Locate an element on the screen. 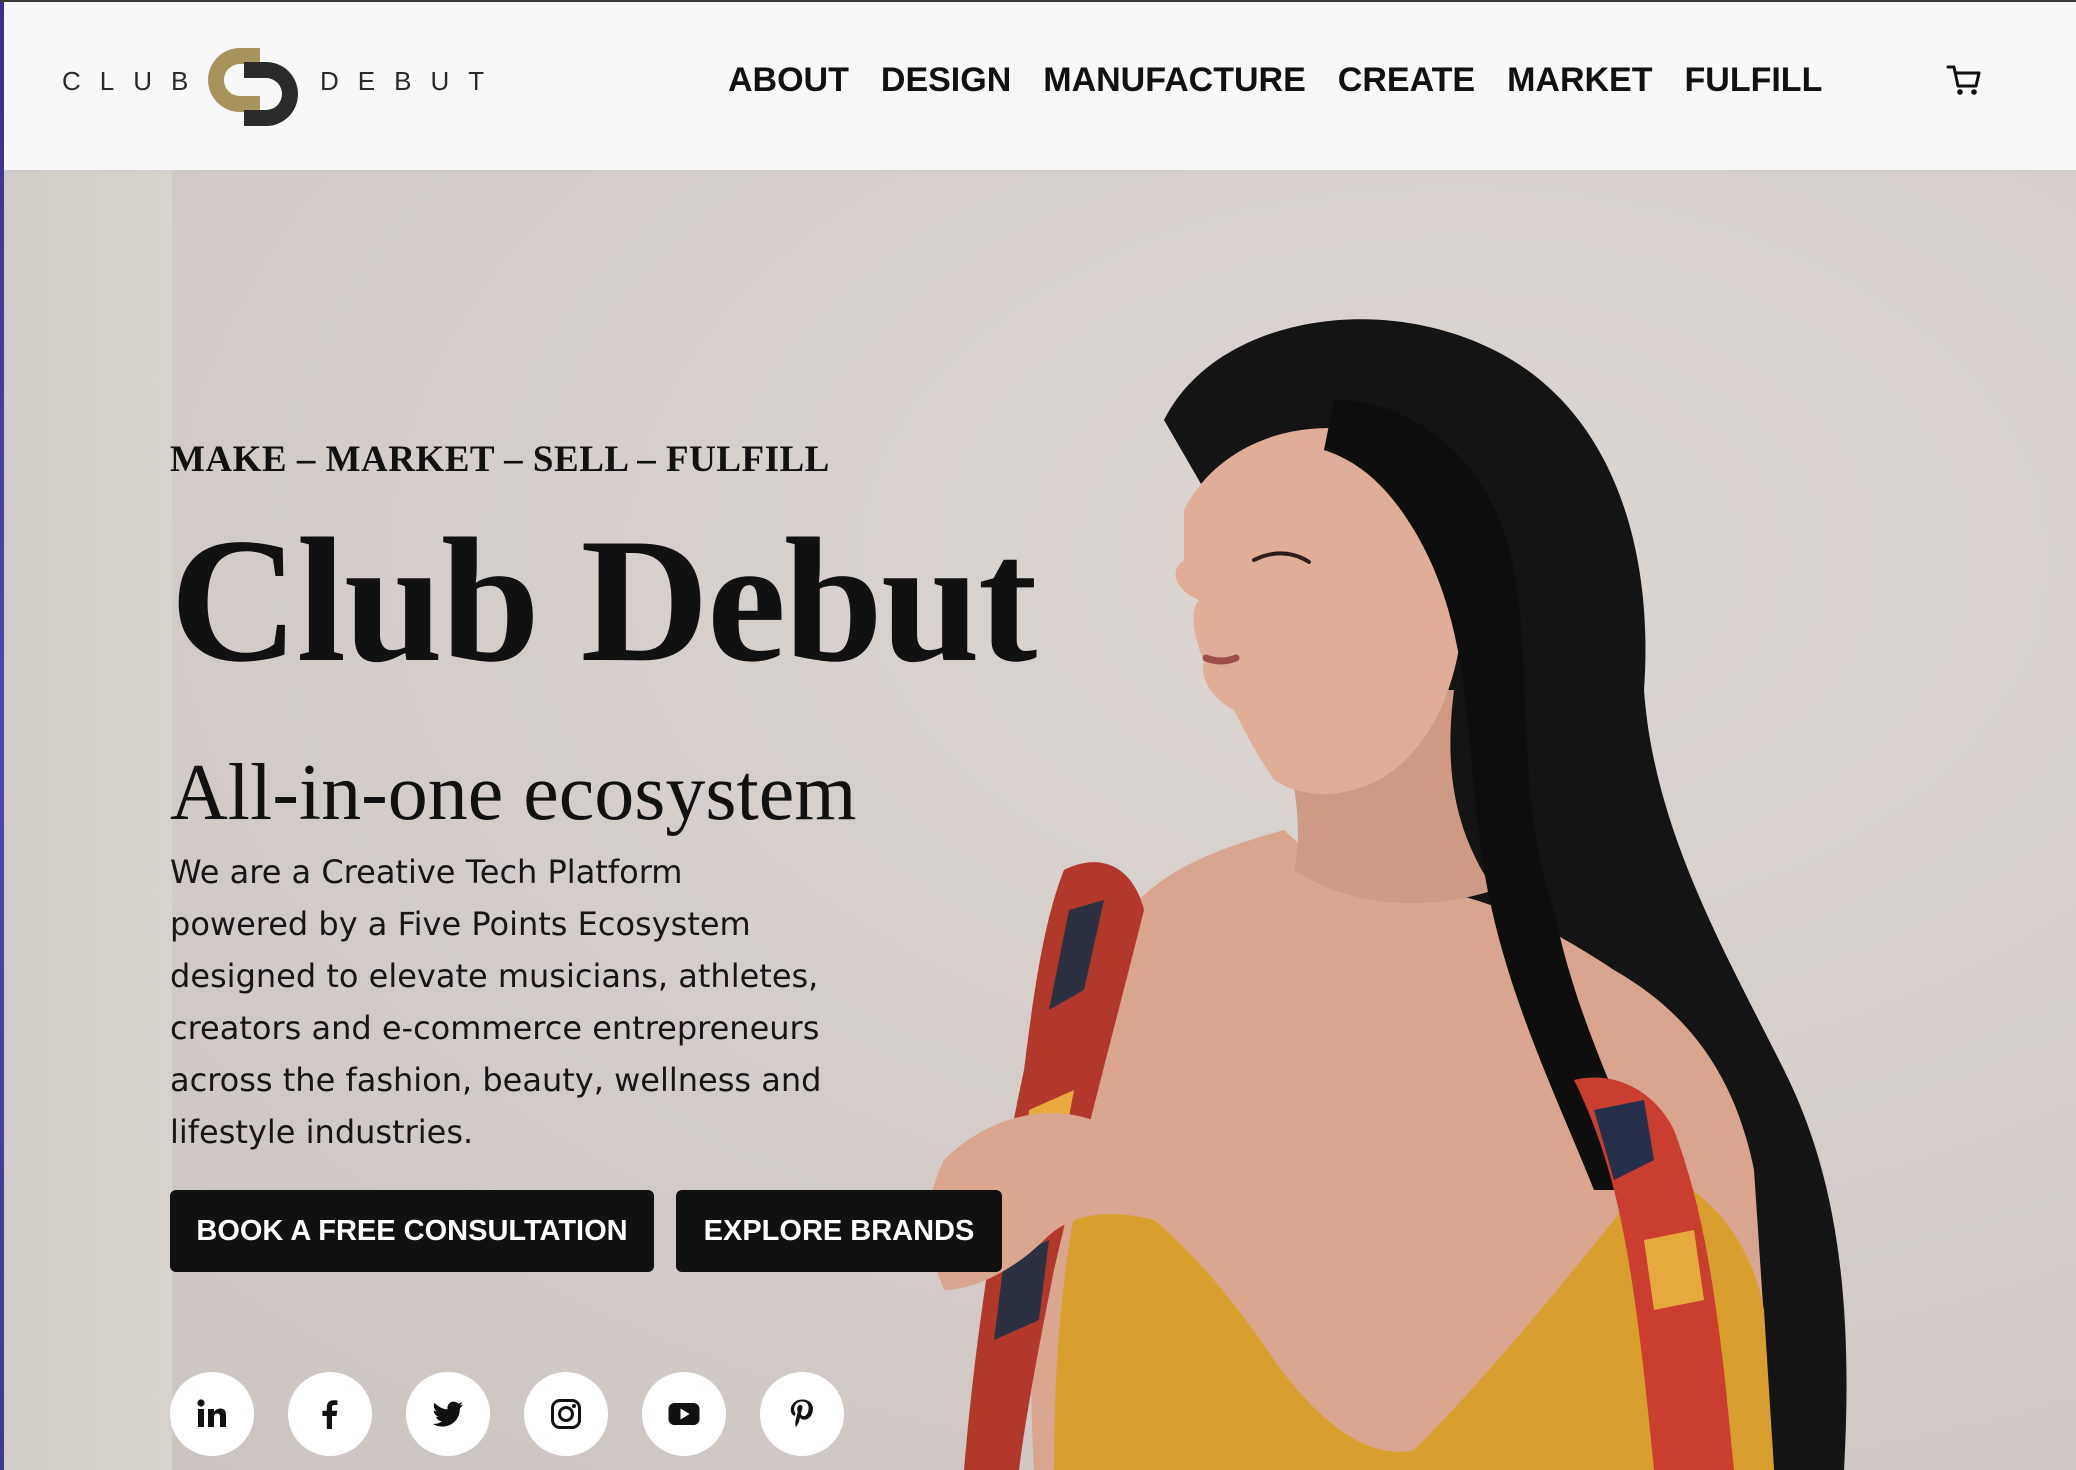 Image resolution: width=2076 pixels, height=1470 pixels. facebook-icon is located at coordinates (330, 1414).